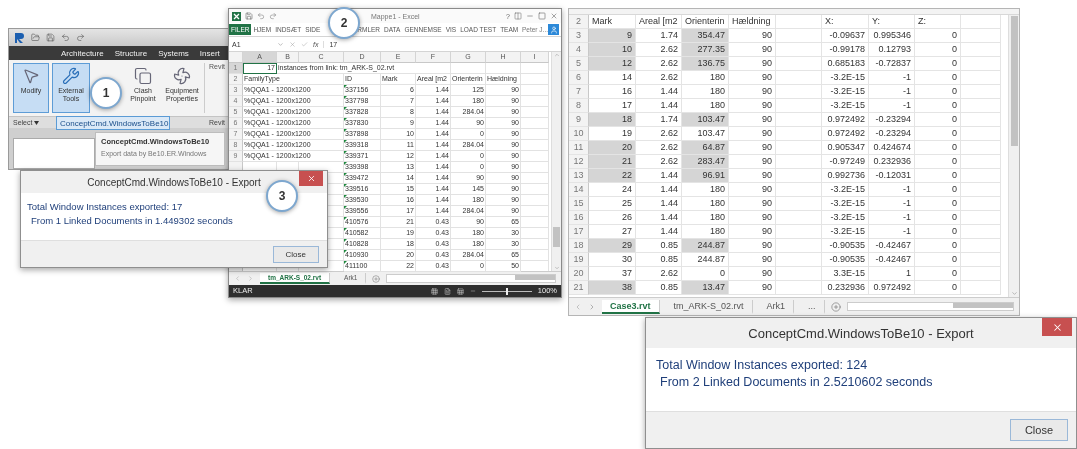 The width and height of the screenshot is (1077, 449). What do you see at coordinates (705, 50) in the screenshot?
I see `table-cell: 277.35` at bounding box center [705, 50].